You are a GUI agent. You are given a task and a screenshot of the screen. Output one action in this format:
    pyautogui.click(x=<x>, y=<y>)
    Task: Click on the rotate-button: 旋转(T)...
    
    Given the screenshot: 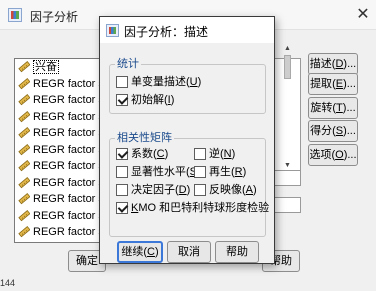 What is the action you would take?
    pyautogui.click(x=333, y=108)
    